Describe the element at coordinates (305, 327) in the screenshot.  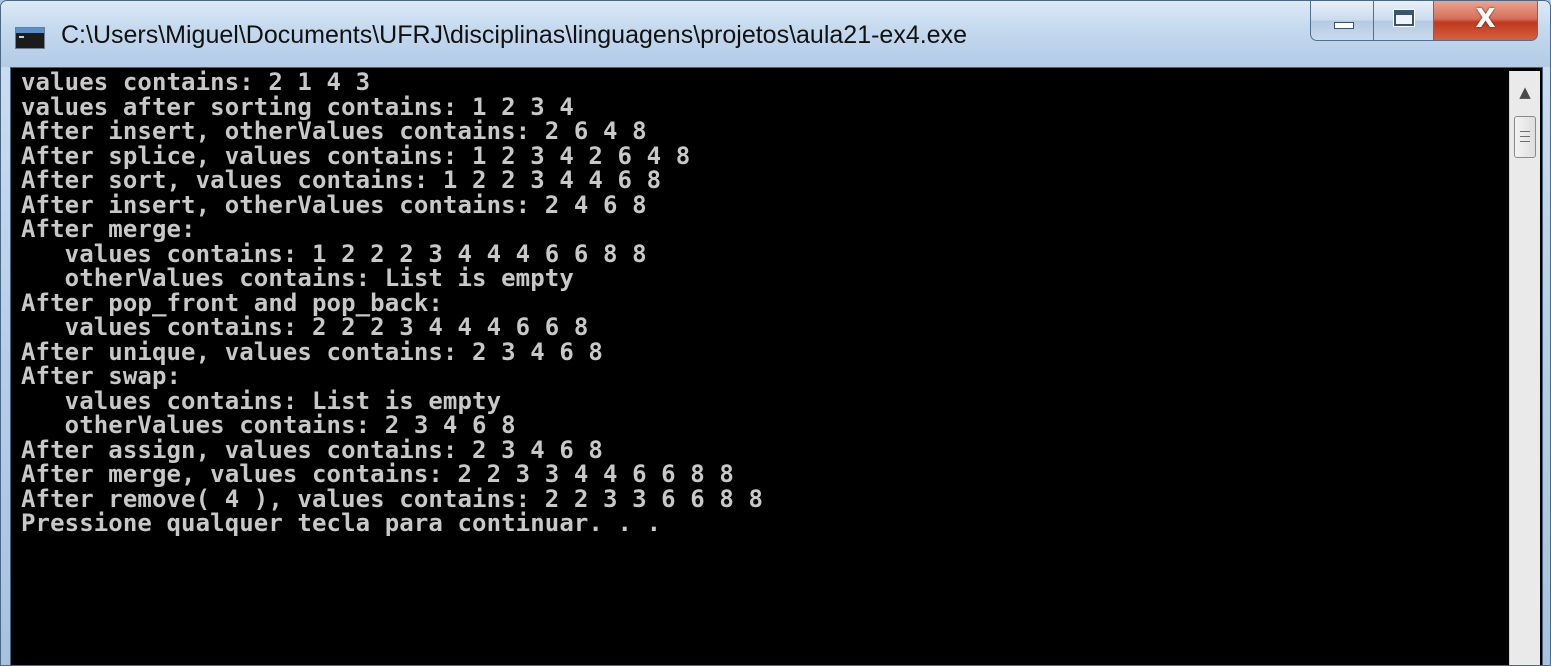
I see `console-line: values contains: 2 2 2 3 4 4 4 6 6 8` at that location.